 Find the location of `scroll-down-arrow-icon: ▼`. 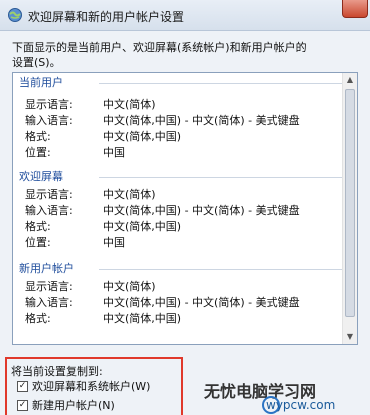

scroll-down-arrow-icon: ▼ is located at coordinates (350, 337).